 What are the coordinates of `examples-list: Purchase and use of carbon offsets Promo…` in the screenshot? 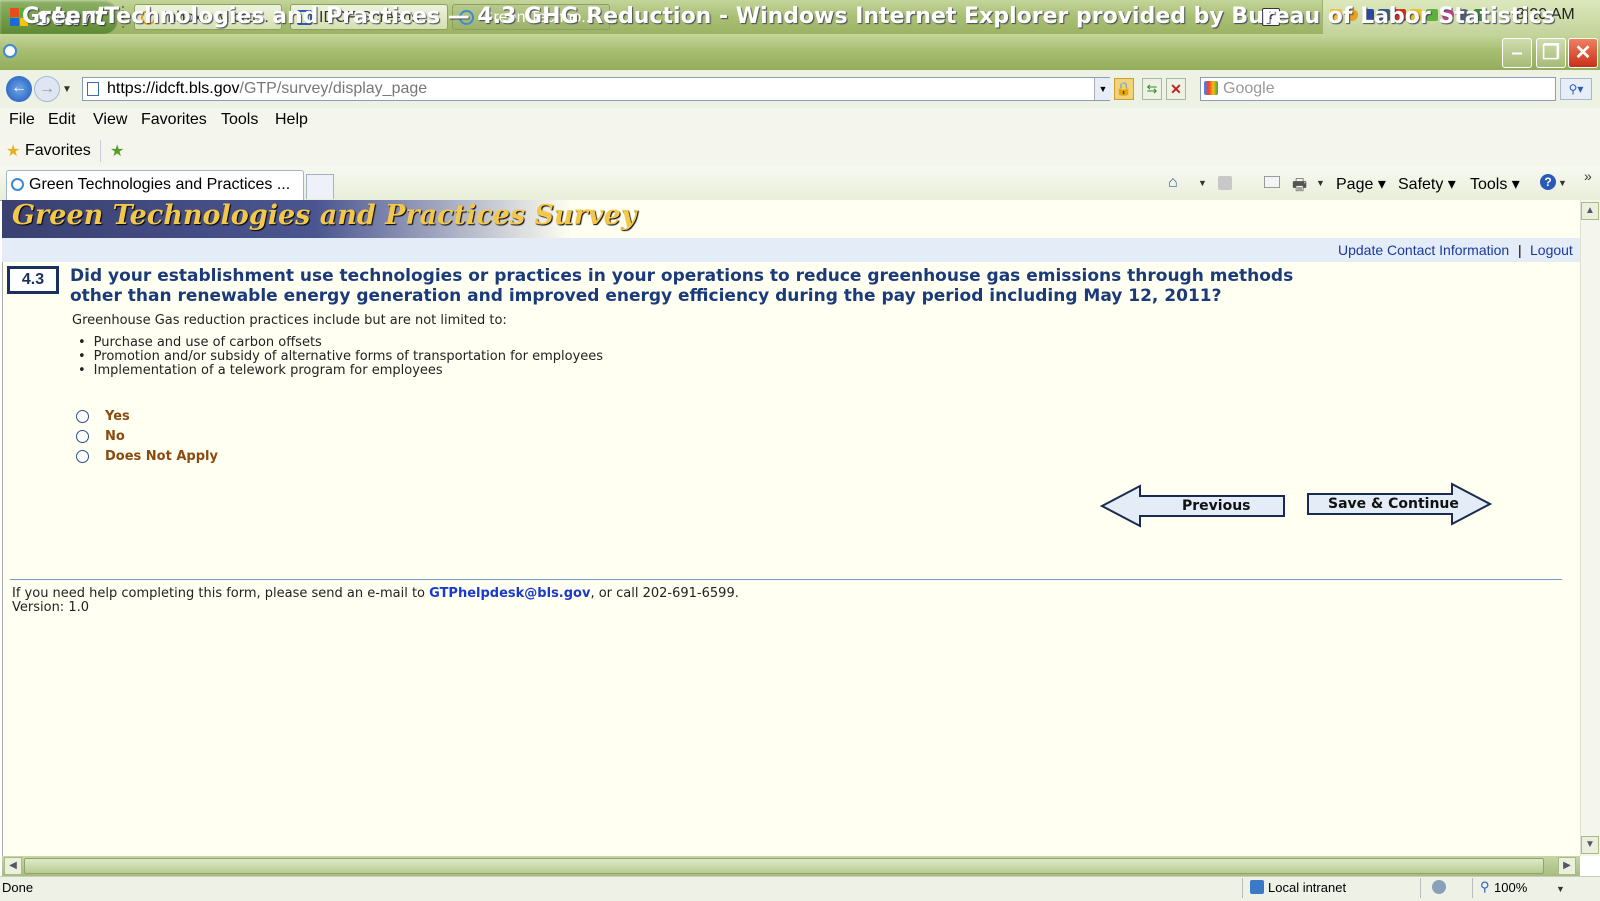 It's located at (340, 357).